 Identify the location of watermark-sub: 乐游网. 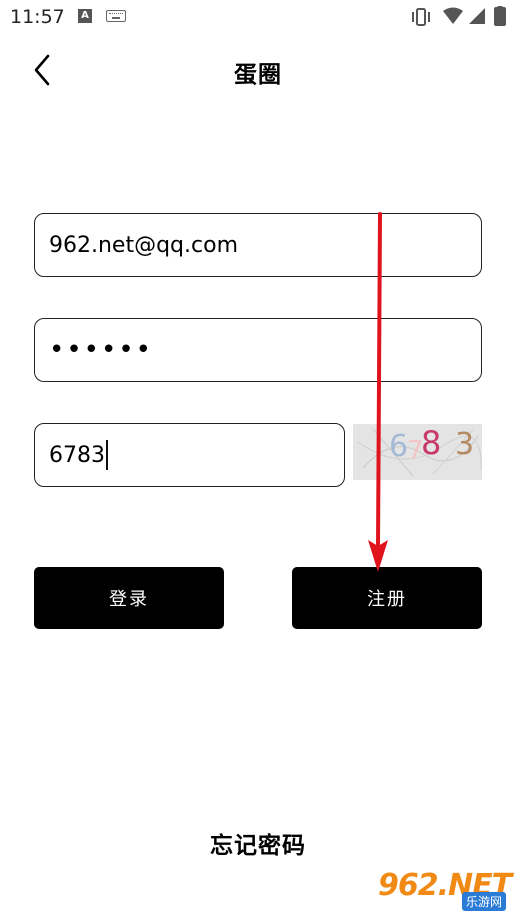
(483, 901).